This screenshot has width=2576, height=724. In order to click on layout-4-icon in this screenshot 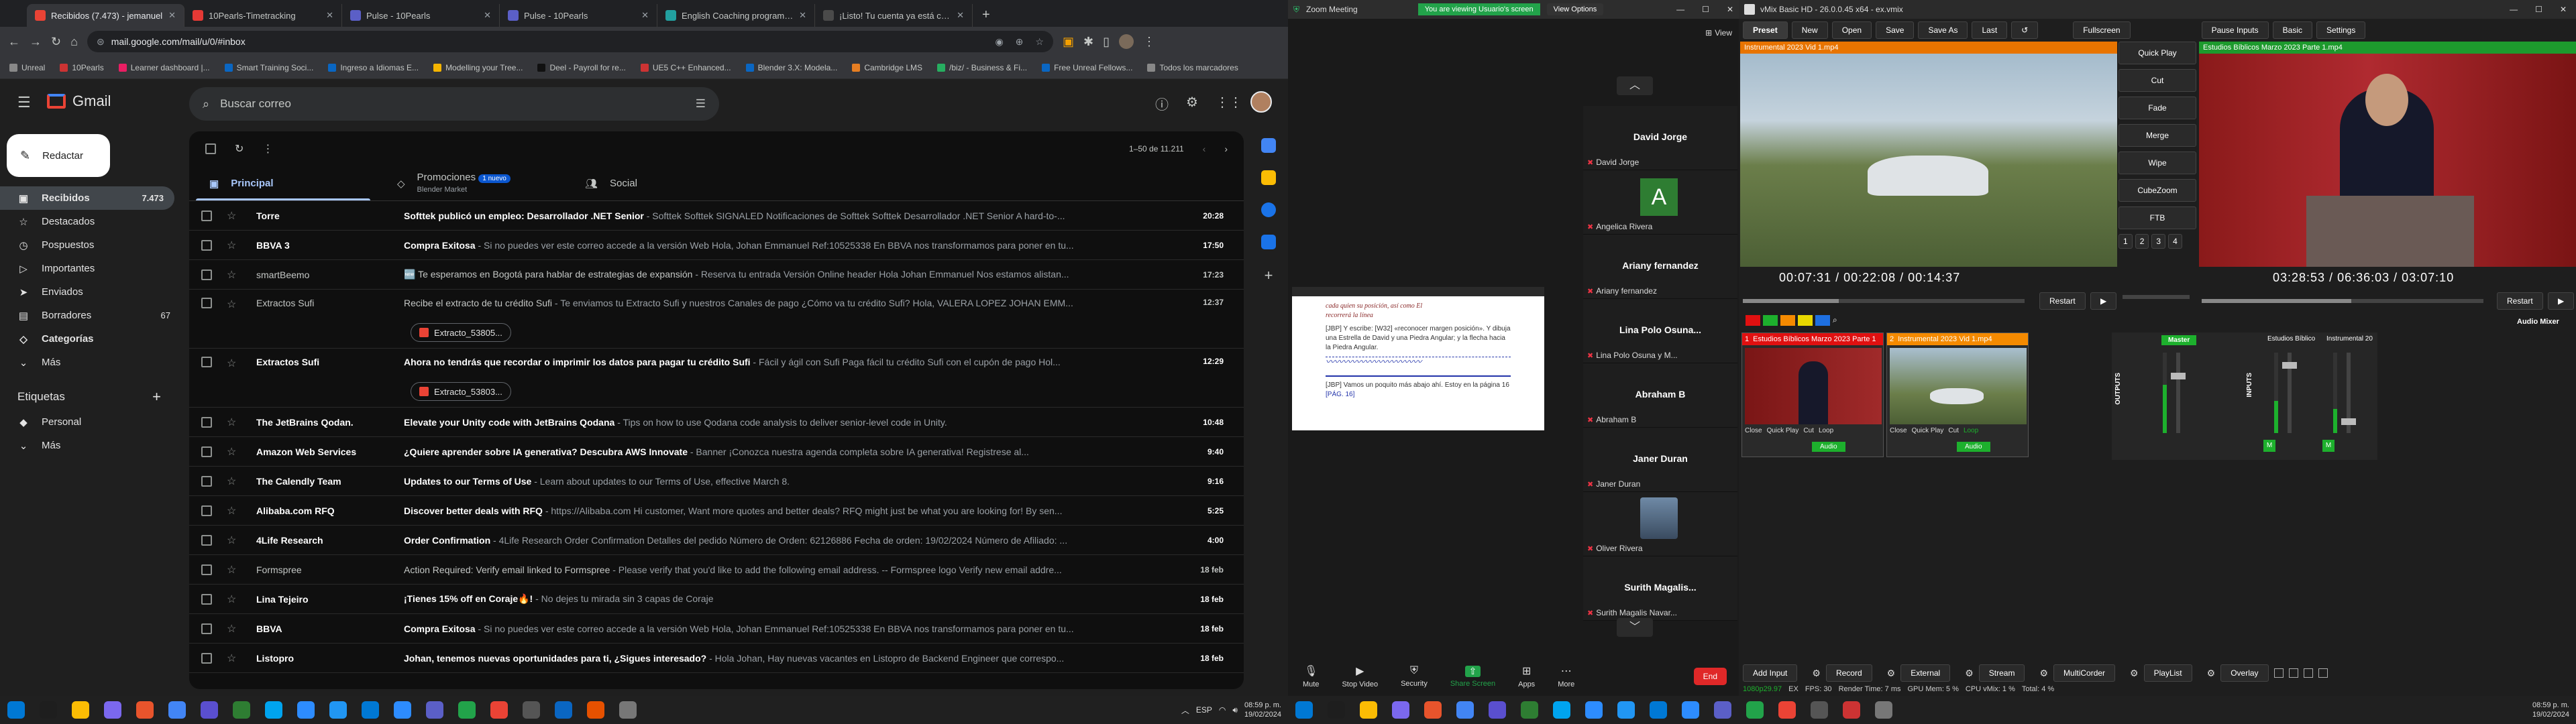, I will do `click(2323, 673)`.